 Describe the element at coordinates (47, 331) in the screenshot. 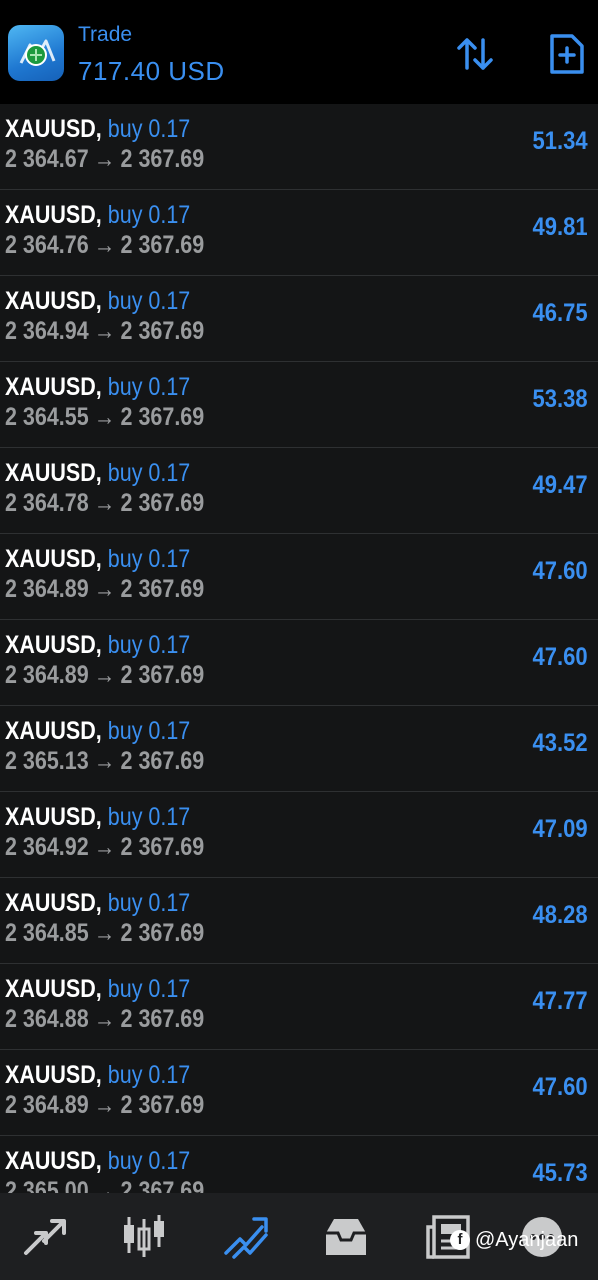

I see `open-price: 2 364.94` at that location.